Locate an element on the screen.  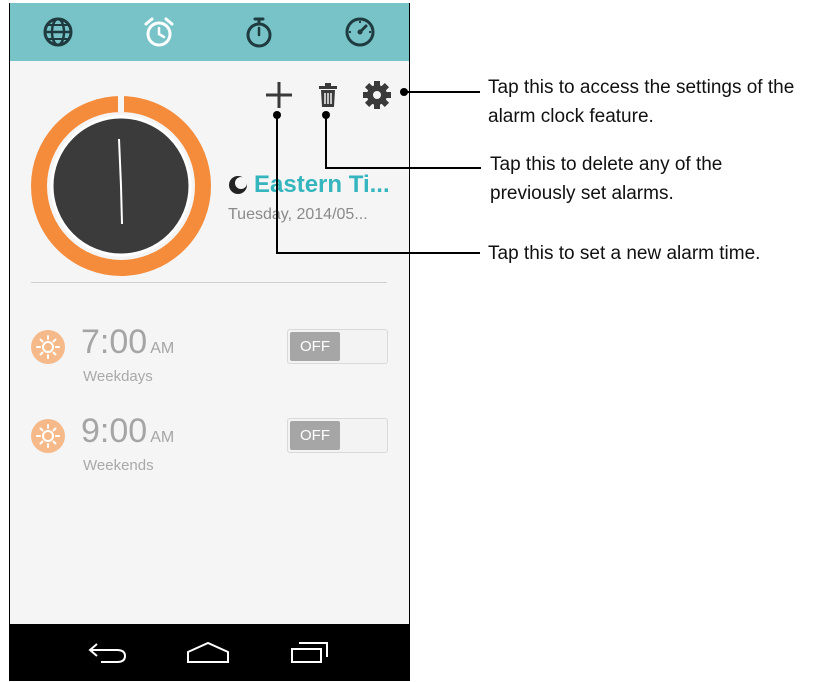
navigation-bar is located at coordinates (209, 652).